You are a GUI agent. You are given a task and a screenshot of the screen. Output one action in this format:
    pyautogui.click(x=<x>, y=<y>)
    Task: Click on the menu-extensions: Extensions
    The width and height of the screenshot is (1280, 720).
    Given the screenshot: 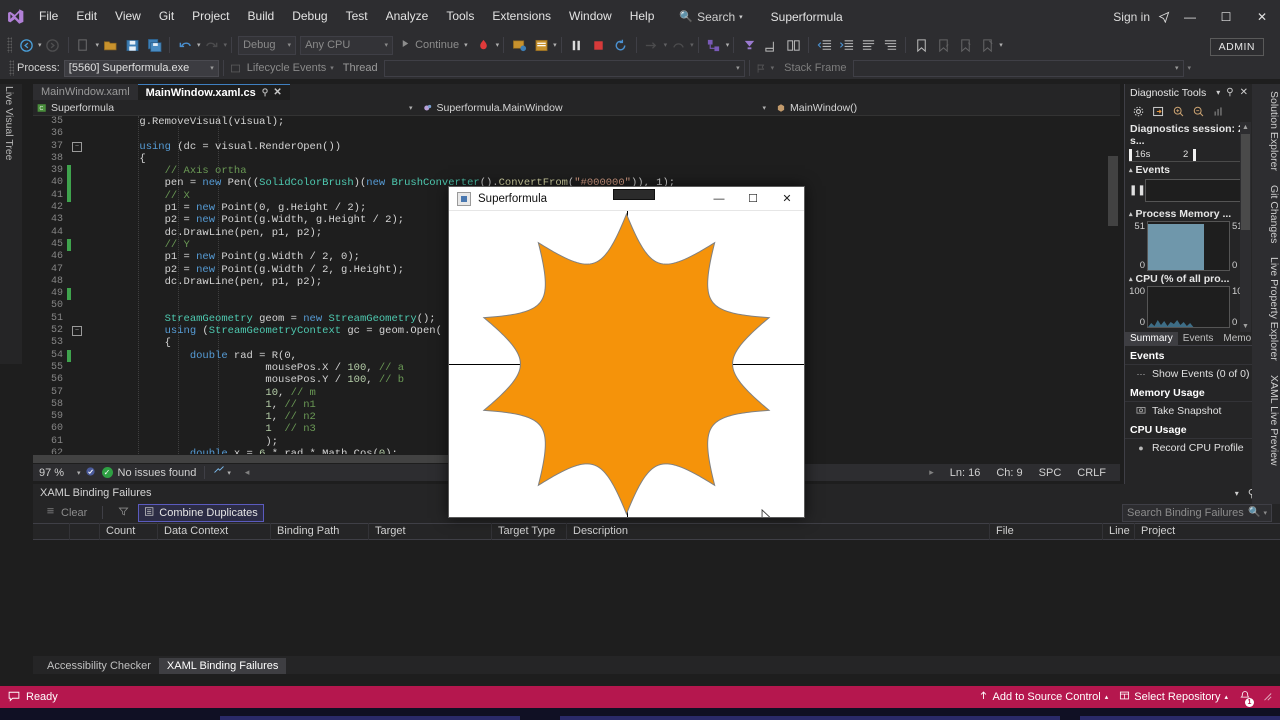 What is the action you would take?
    pyautogui.click(x=521, y=16)
    